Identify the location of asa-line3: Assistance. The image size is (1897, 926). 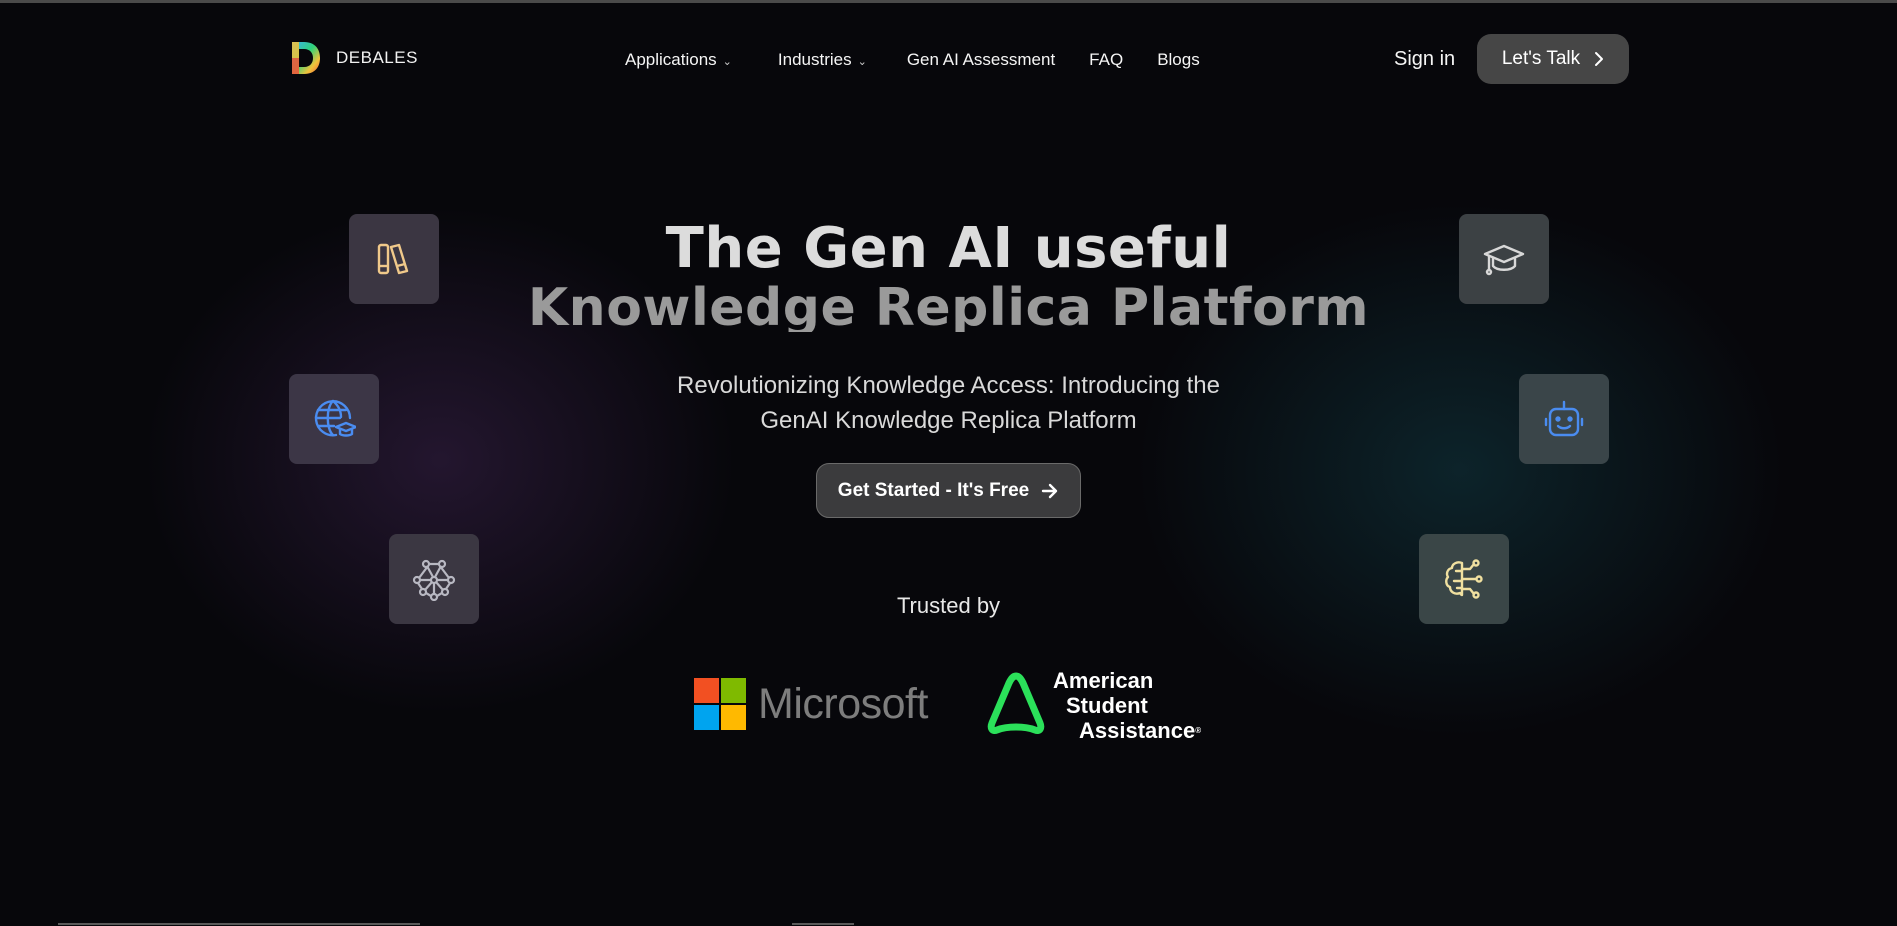
(1137, 730).